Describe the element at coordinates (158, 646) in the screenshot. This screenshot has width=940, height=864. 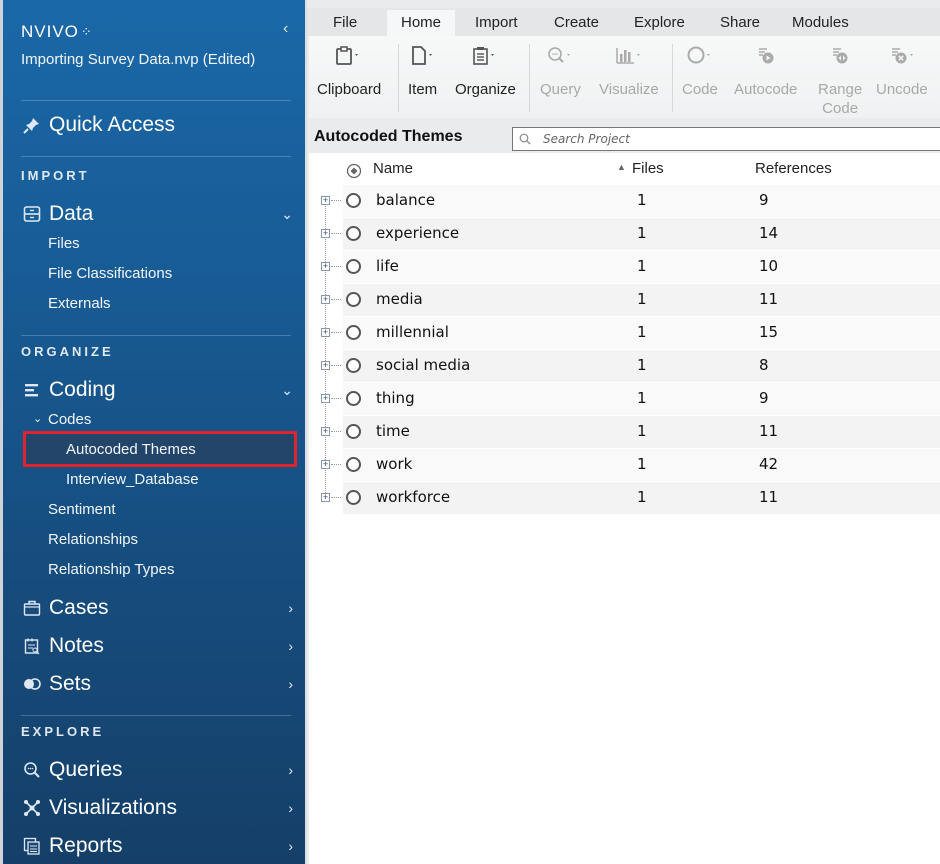
I see `sidebar-item-notes: Notes ›` at that location.